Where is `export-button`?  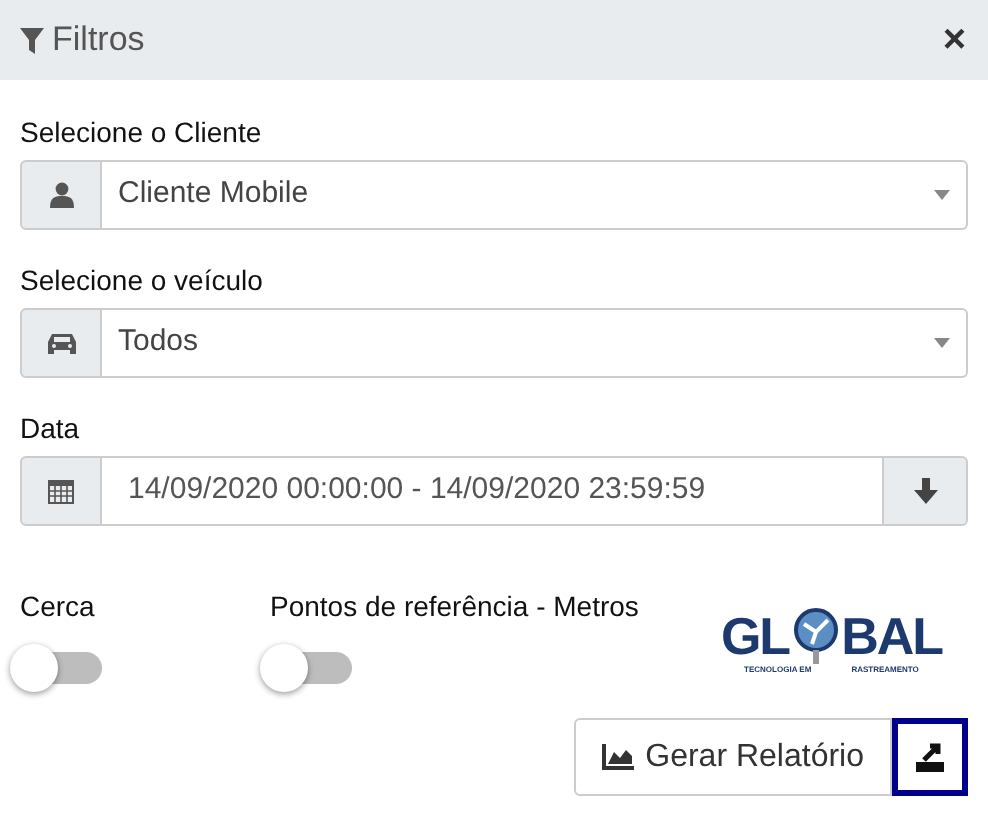 export-button is located at coordinates (930, 757).